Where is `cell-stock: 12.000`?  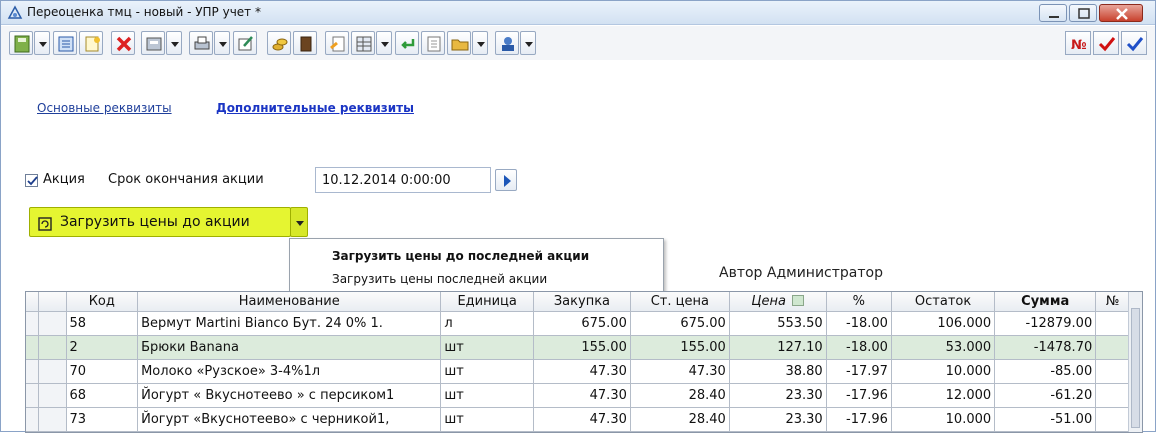
cell-stock: 12.000 is located at coordinates (943, 395).